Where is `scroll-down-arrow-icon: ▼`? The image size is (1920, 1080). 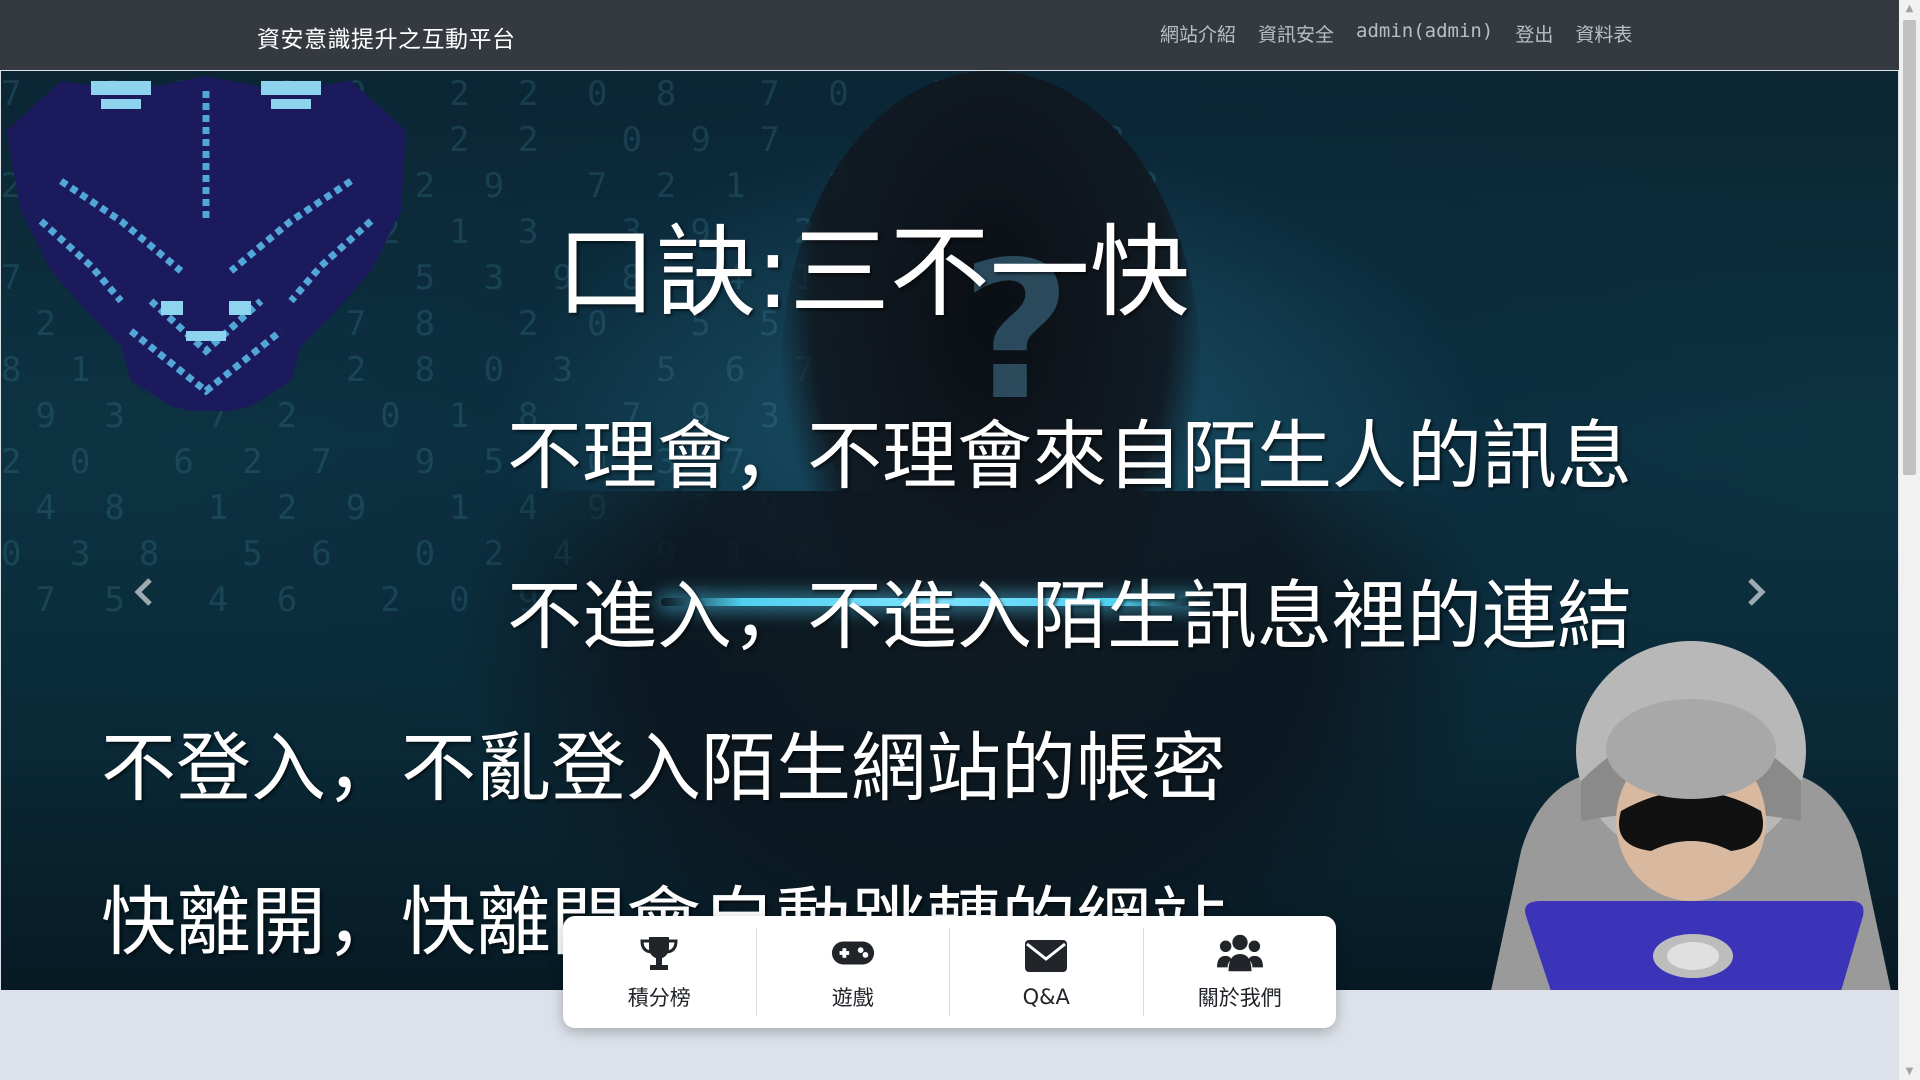 scroll-down-arrow-icon: ▼ is located at coordinates (1909, 1071).